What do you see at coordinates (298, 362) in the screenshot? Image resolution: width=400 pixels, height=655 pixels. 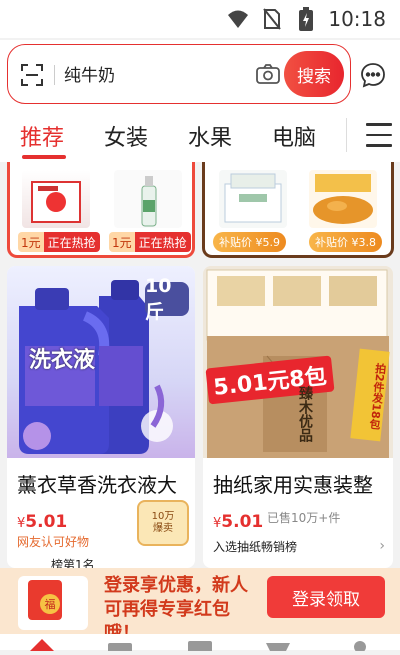 I see `product-image-tissue: 5.01元8包 拍2件发18包 臻木优品` at bounding box center [298, 362].